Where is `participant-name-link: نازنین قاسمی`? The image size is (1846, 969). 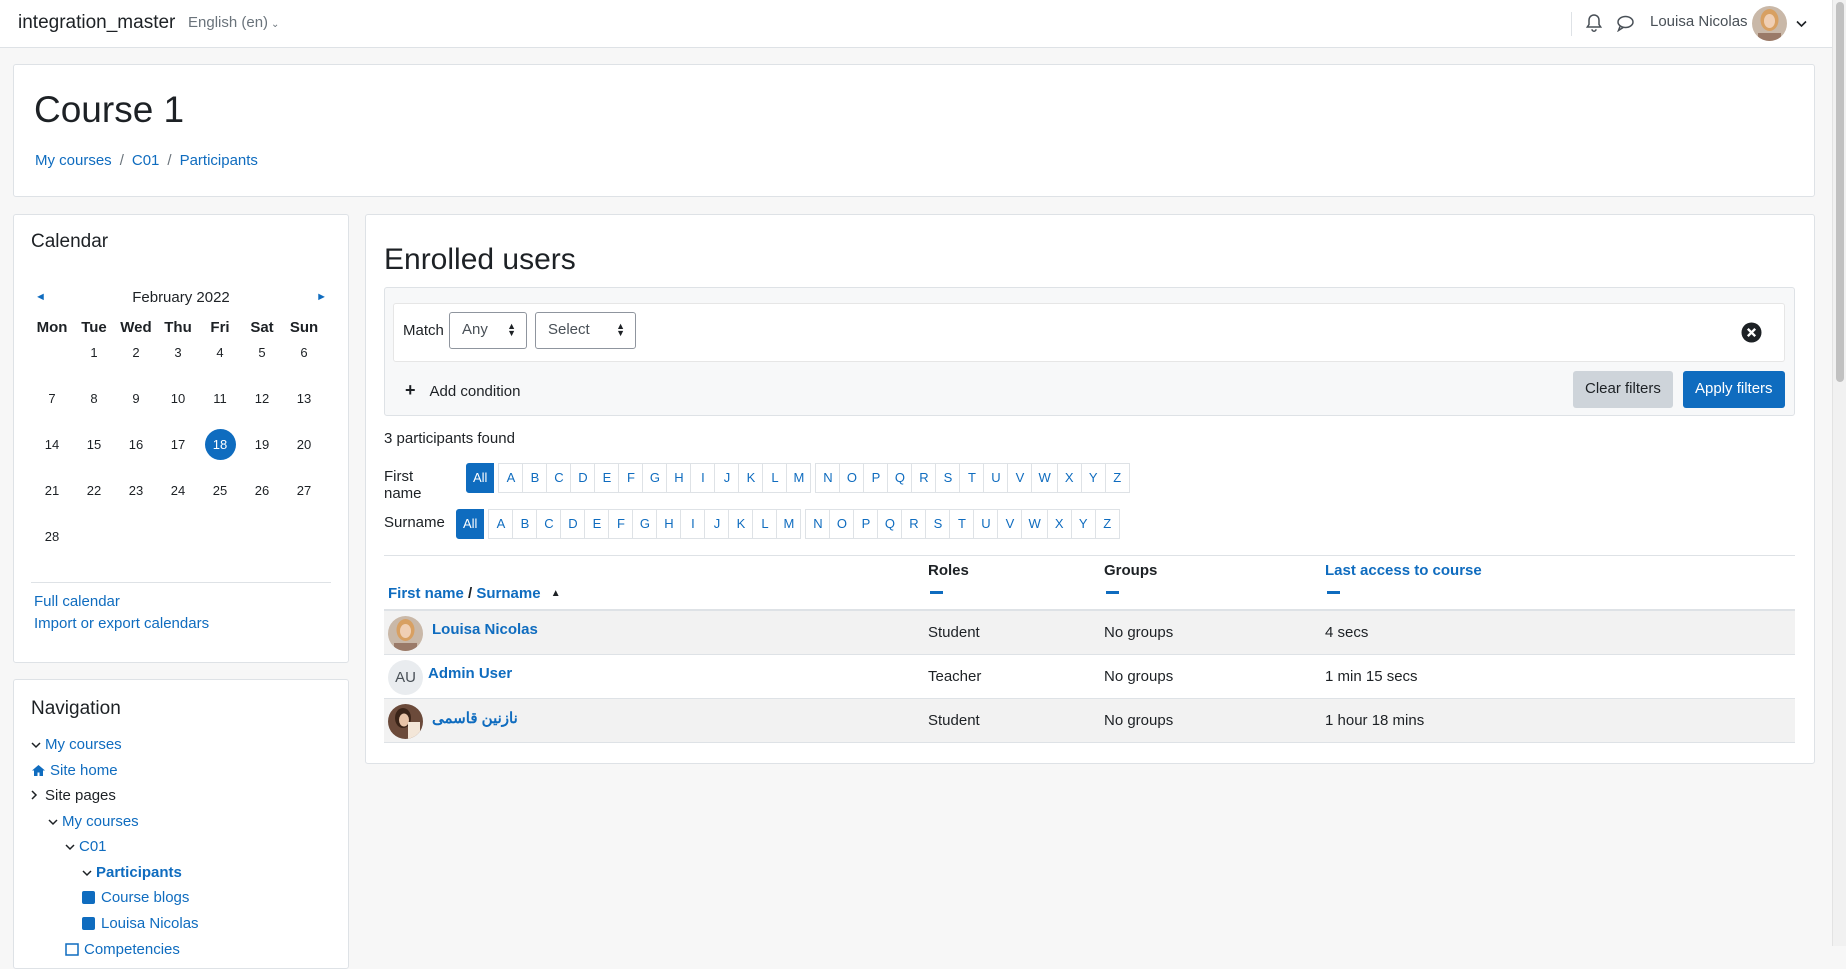
participant-name-link: نازنین قاسمی is located at coordinates (475, 718).